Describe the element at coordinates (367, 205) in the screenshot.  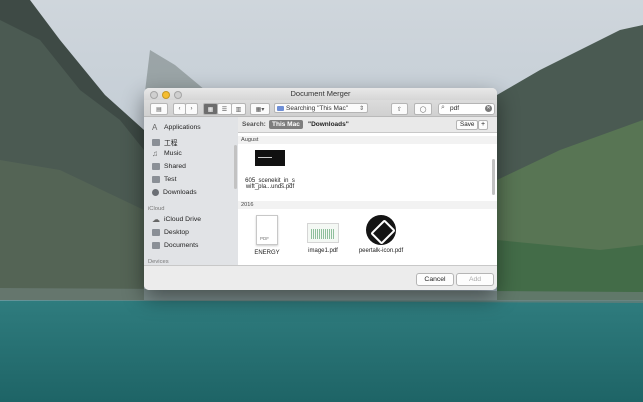
I see `group-header-2016: 2016` at that location.